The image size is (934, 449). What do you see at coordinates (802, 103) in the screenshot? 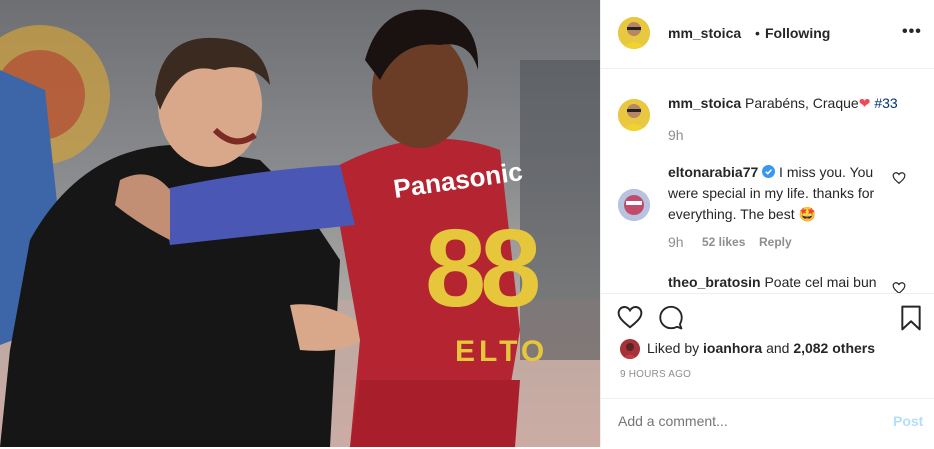
I see `comment-text: Parabéns, Craque` at bounding box center [802, 103].